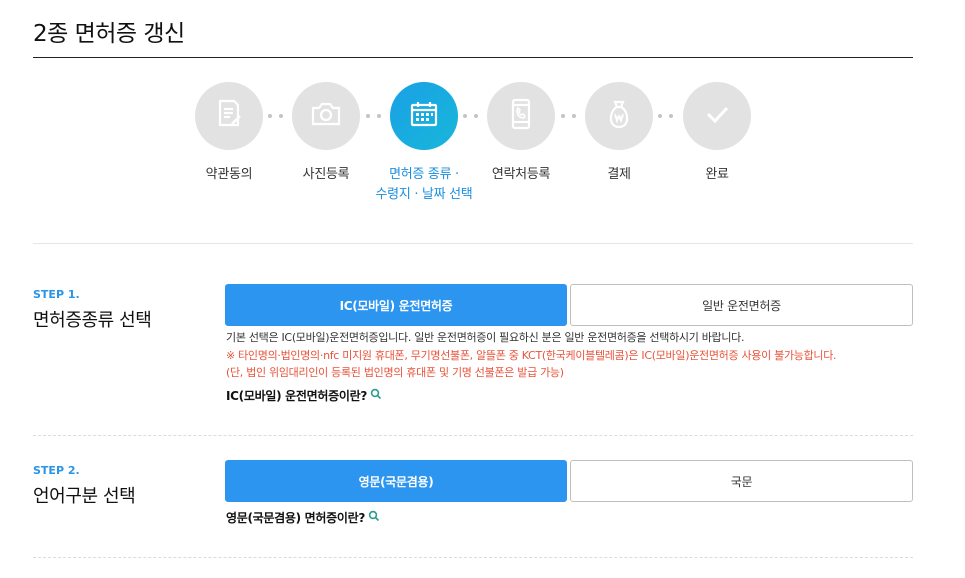 The height and width of the screenshot is (578, 965). I want to click on korean-license-button: 국문, so click(741, 481).